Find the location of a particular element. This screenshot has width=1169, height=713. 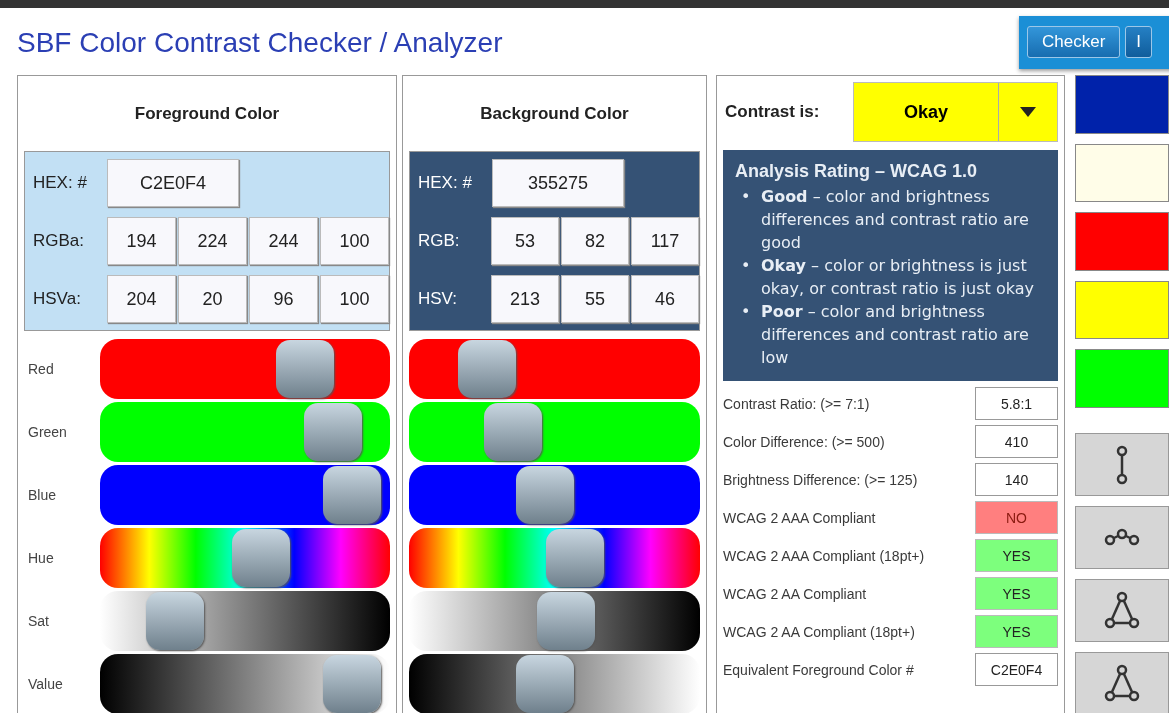

result-label: WCAG 2 AAA Compliant is located at coordinates (799, 517).